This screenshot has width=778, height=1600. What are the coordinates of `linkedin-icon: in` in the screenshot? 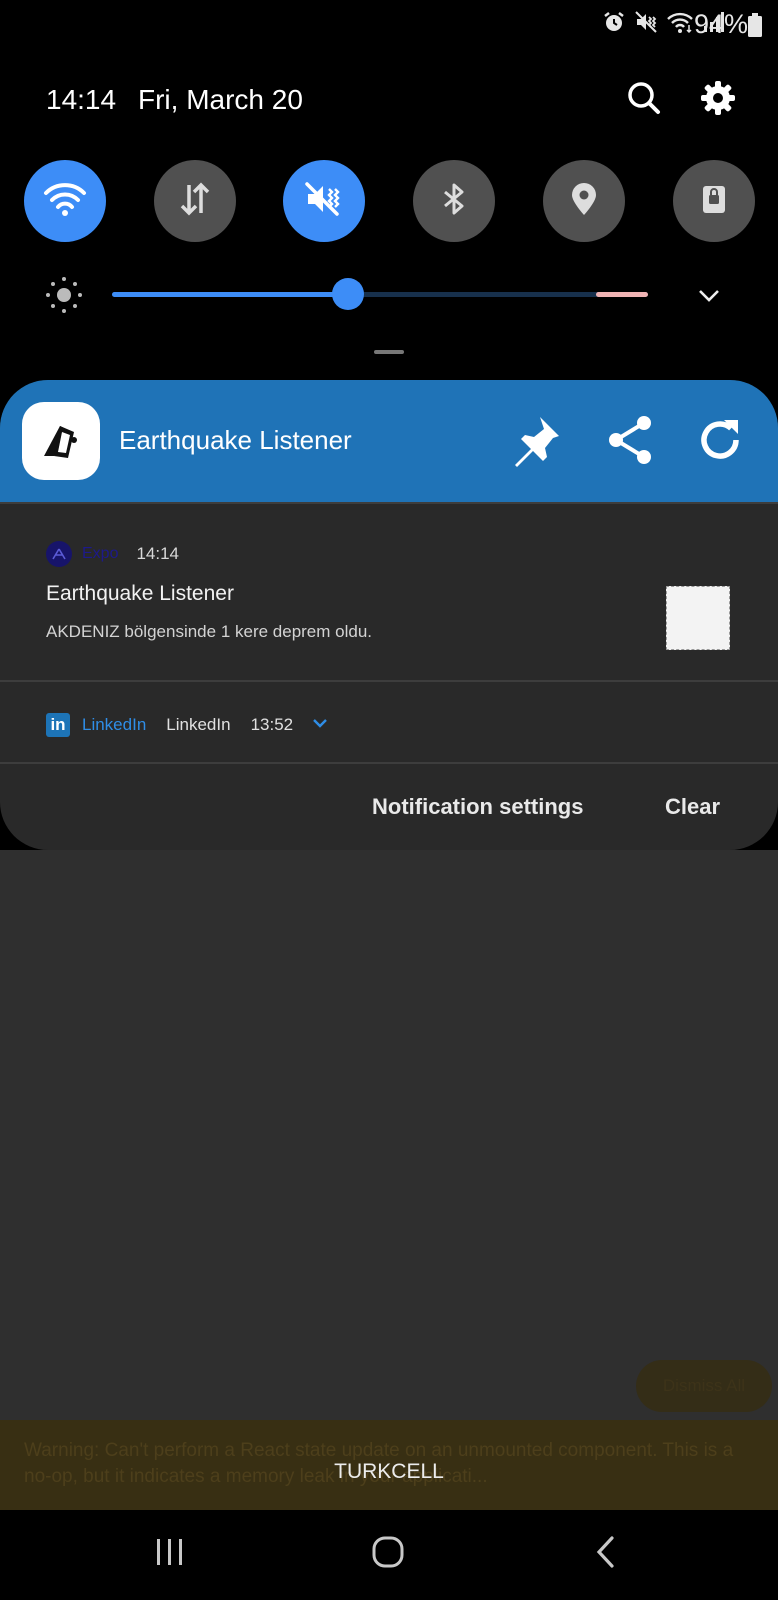 It's located at (58, 725).